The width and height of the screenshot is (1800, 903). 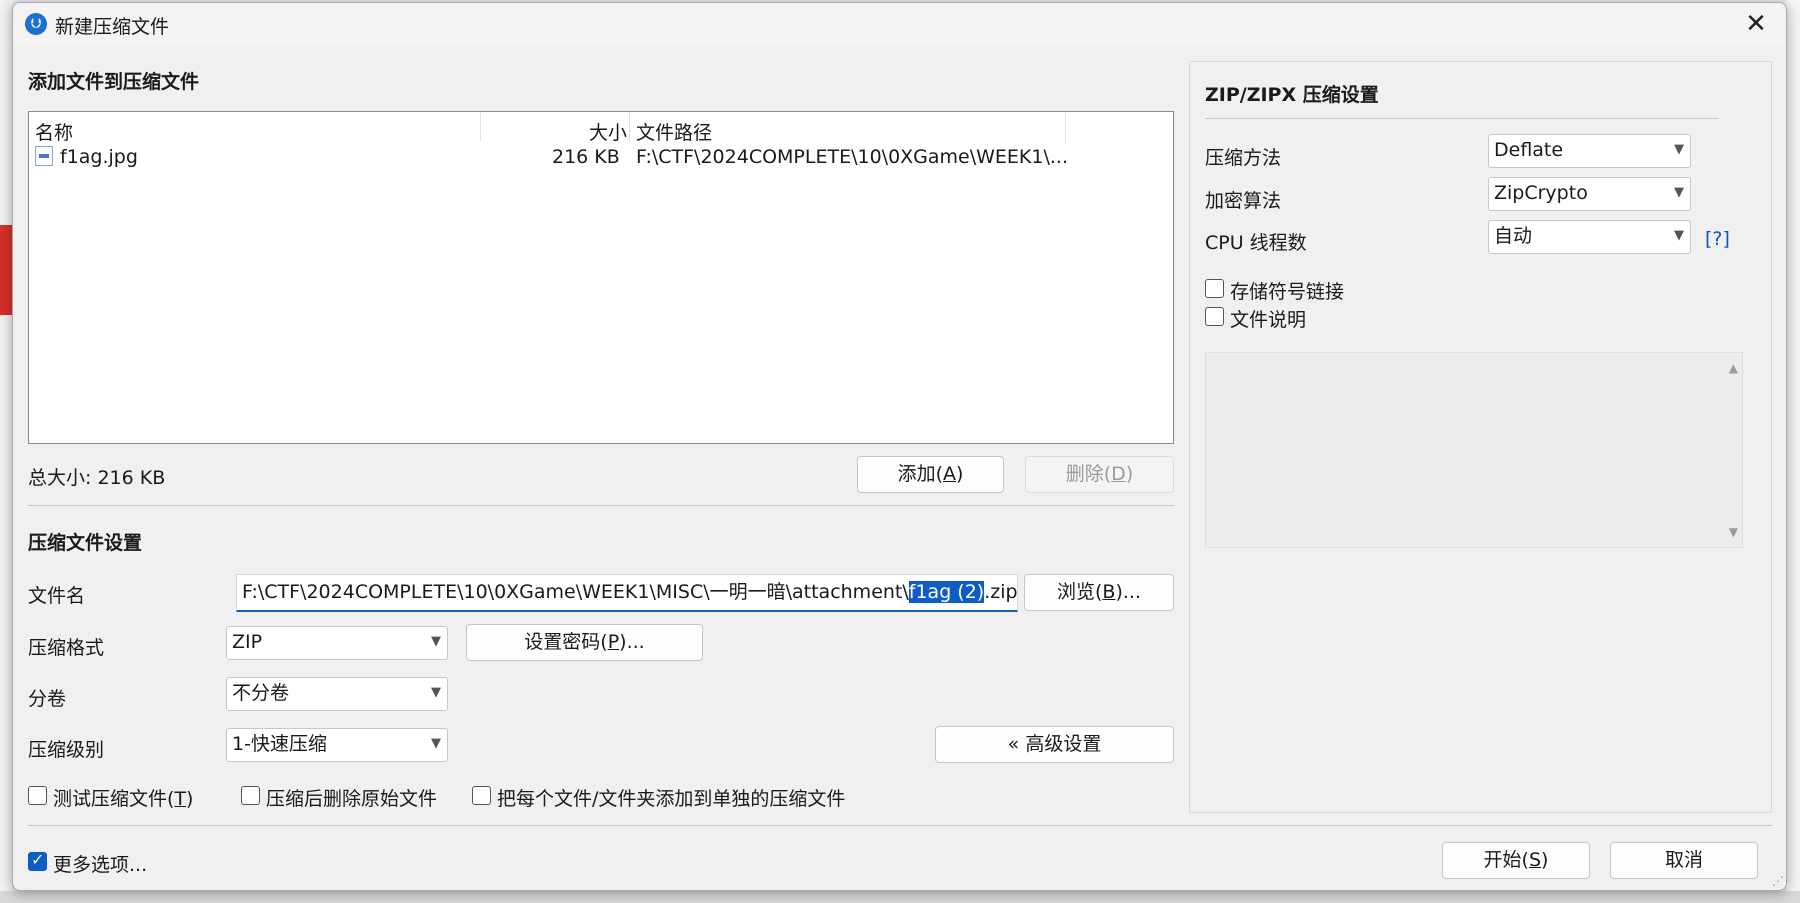 I want to click on browse-button-accel: B, so click(x=1109, y=592).